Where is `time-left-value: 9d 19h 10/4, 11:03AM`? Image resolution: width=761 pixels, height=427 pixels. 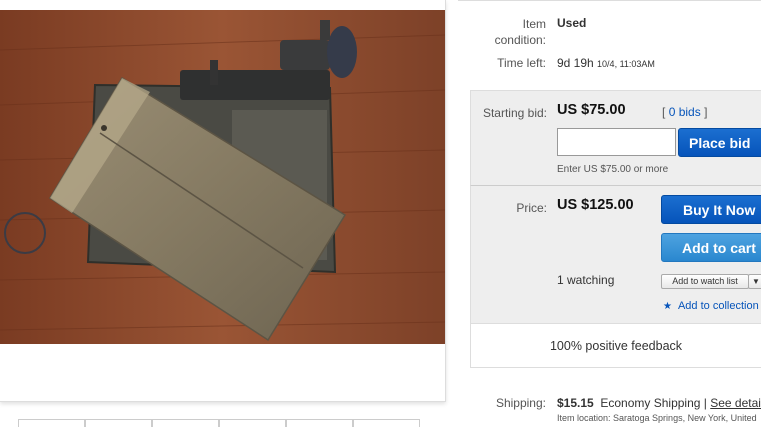
time-left-value: 9d 19h 10/4, 11:03AM is located at coordinates (606, 63).